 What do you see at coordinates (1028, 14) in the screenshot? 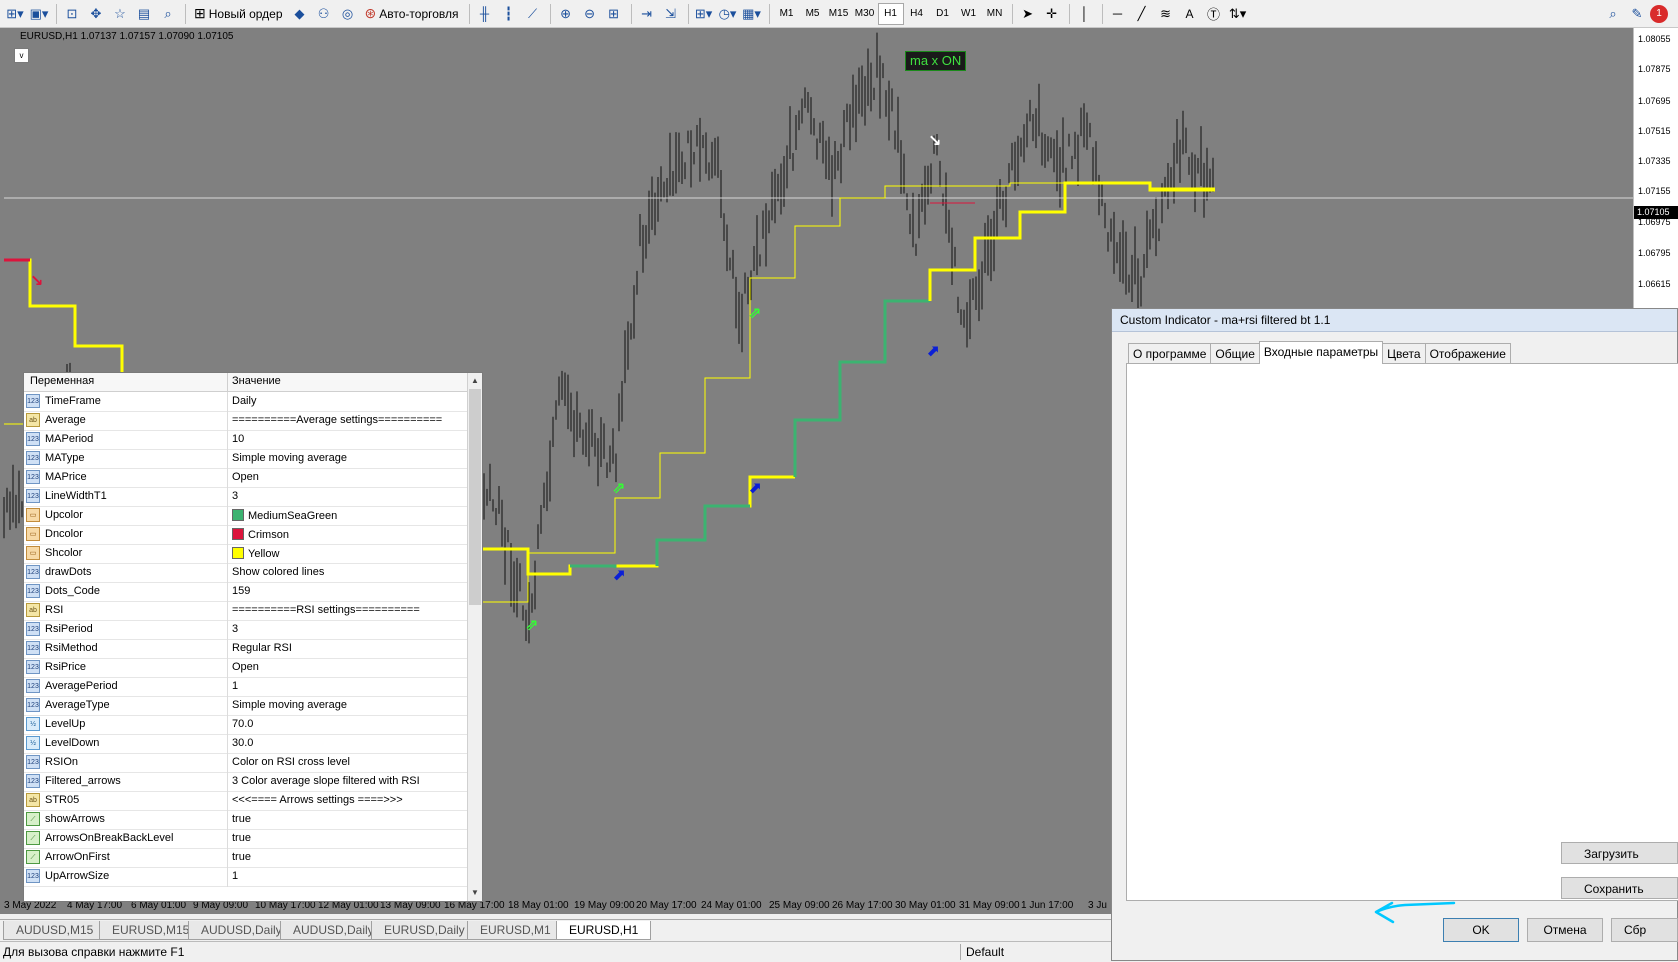
I see `cursor-icon: ➤` at bounding box center [1028, 14].